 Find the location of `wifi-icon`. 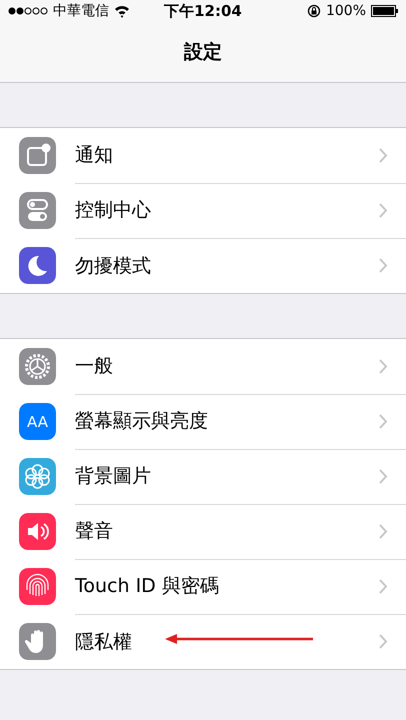

wifi-icon is located at coordinates (122, 11).